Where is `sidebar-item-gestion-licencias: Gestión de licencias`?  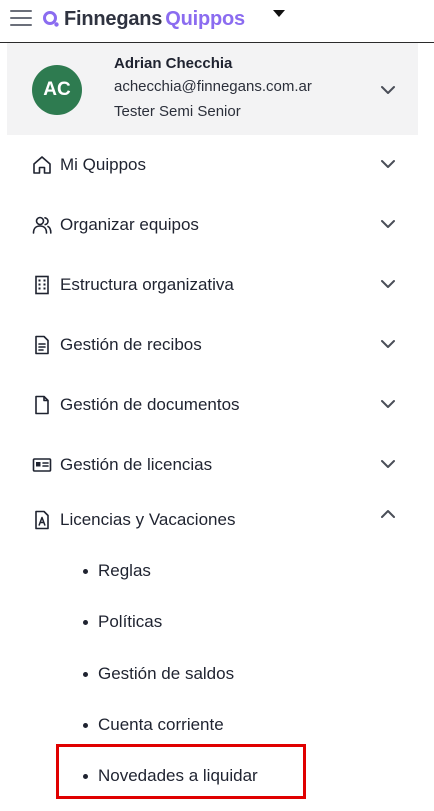 sidebar-item-gestion-licencias: Gestión de licencias is located at coordinates (210, 465).